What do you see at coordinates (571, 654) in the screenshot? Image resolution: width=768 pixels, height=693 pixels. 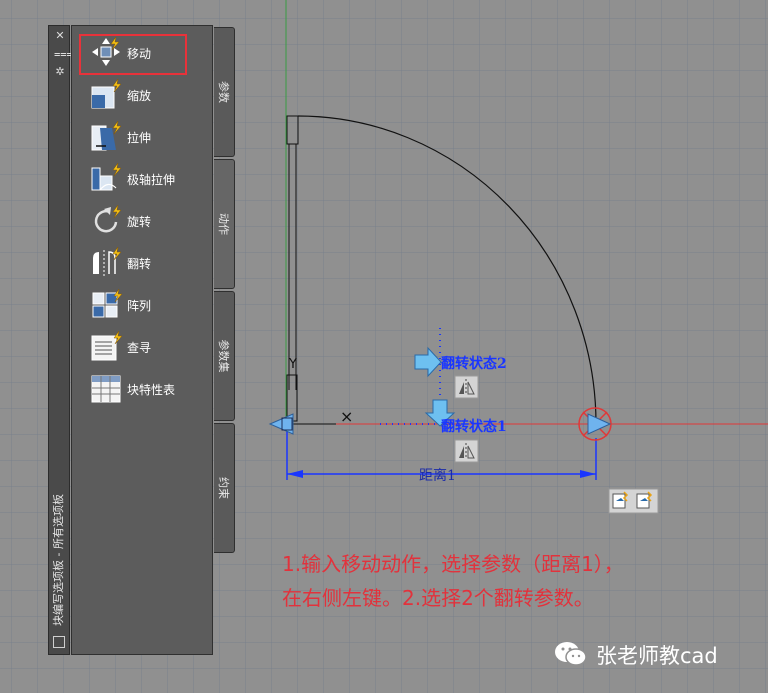 I see `wechat-icon` at bounding box center [571, 654].